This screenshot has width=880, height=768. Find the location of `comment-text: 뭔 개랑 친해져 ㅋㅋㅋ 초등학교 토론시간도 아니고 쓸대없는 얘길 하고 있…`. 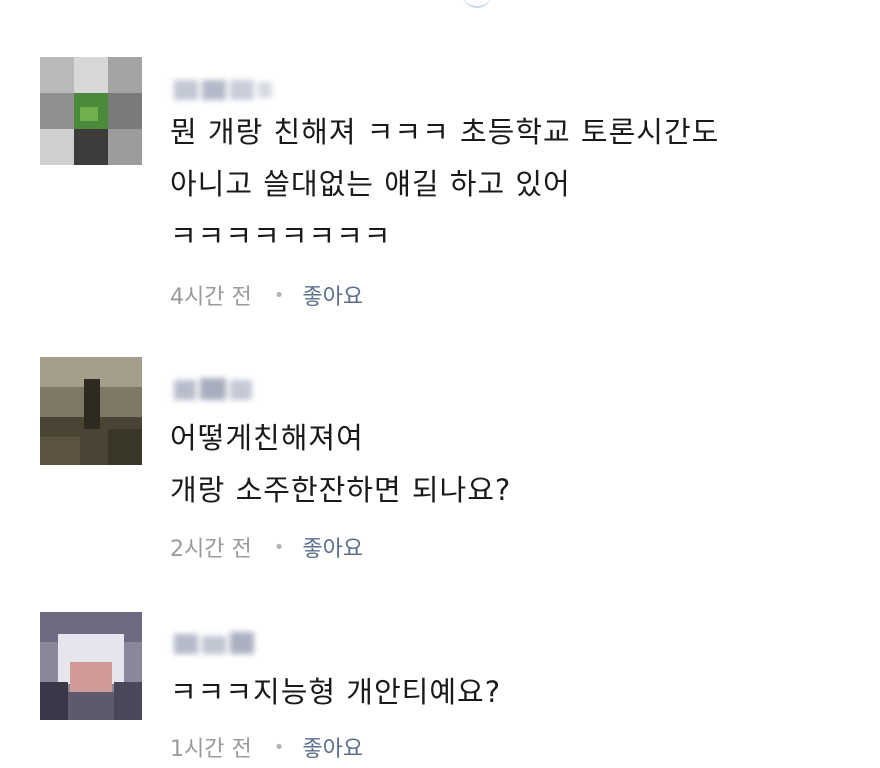

comment-text: 뭔 개랑 친해져 ㅋㅋㅋ 초등학교 토론시간도 아니고 쓸대없는 얘길 하고 있… is located at coordinates (445, 184).